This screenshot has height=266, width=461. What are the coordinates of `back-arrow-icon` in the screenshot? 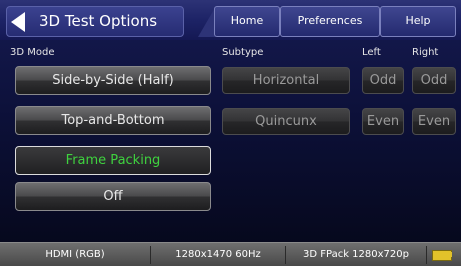 It's located at (18, 22).